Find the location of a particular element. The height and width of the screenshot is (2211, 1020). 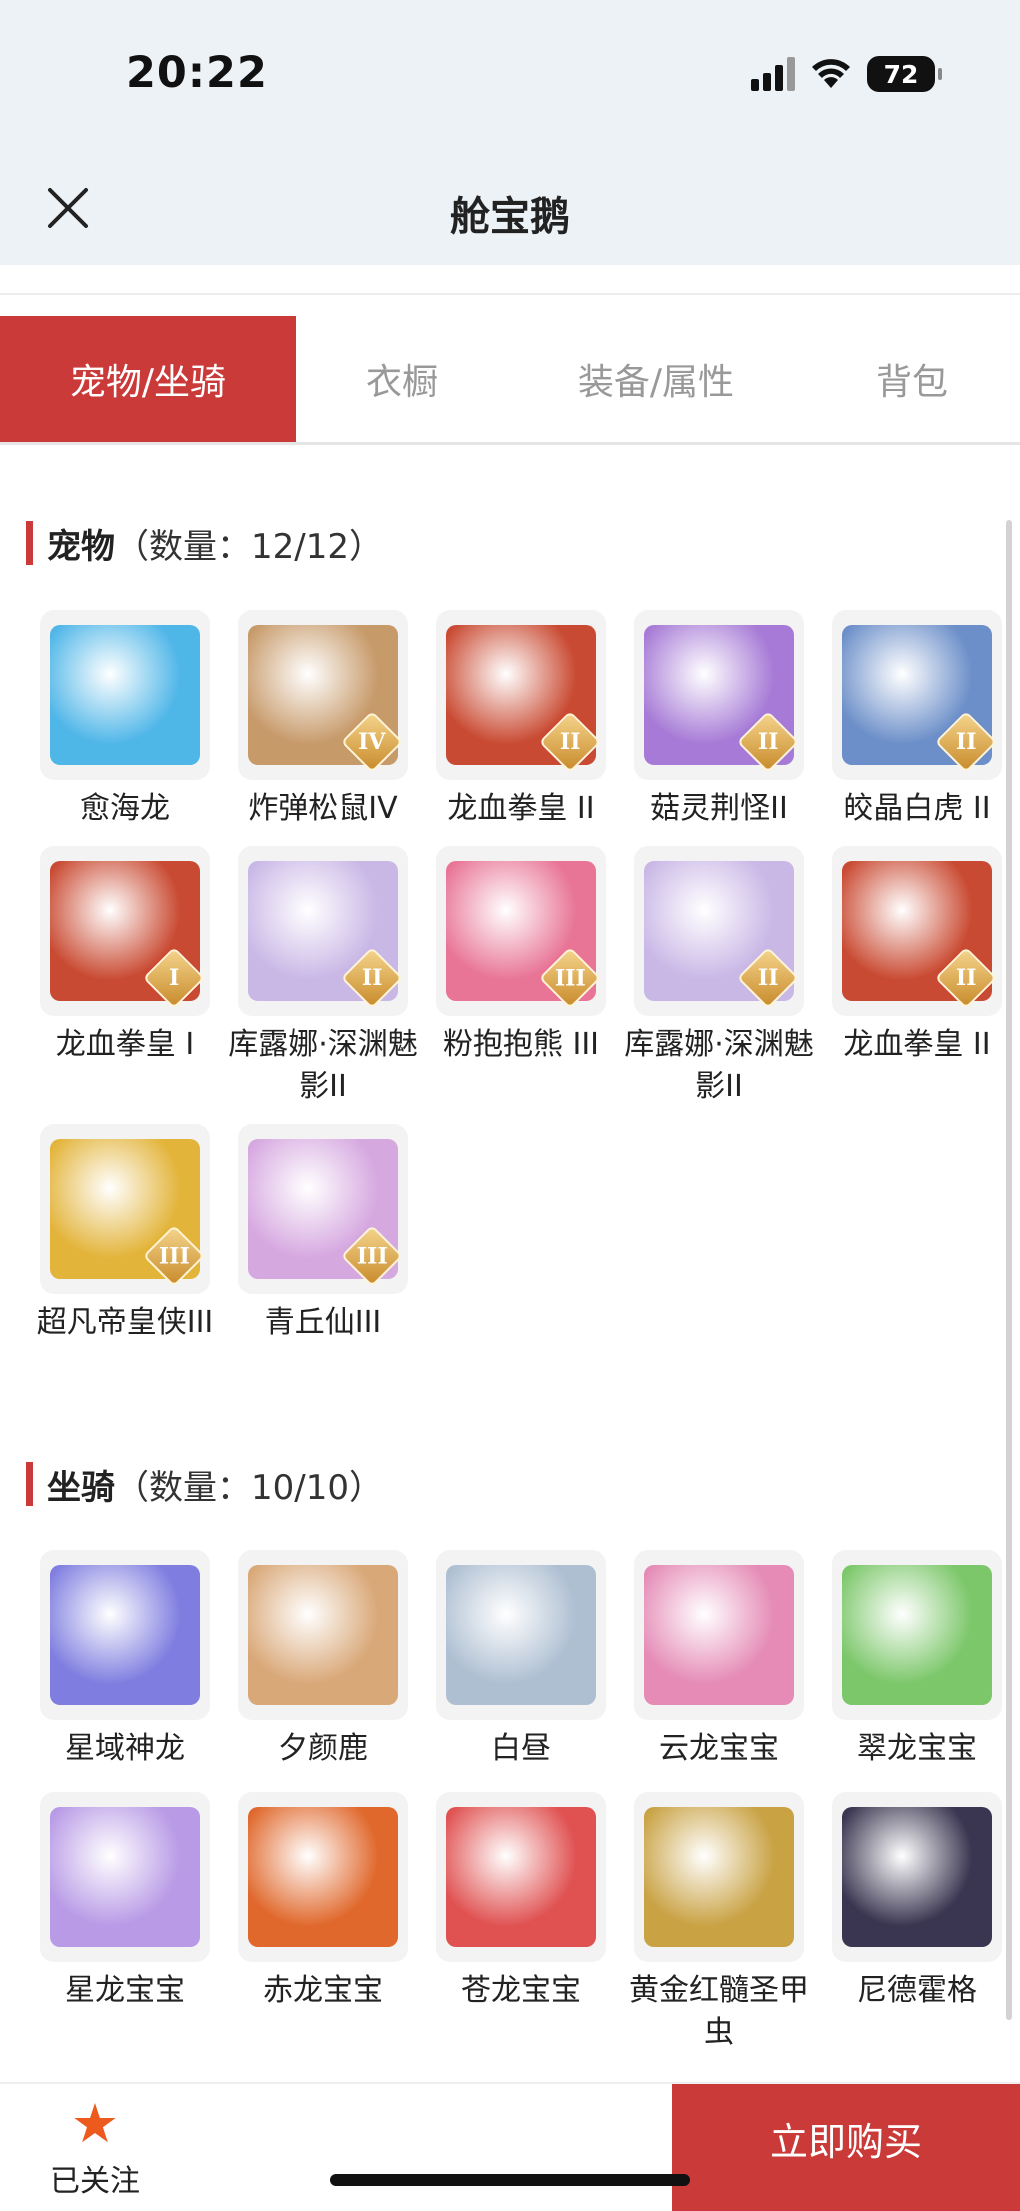

grid-item: 云龙宝宝 is located at coordinates (719, 1660).